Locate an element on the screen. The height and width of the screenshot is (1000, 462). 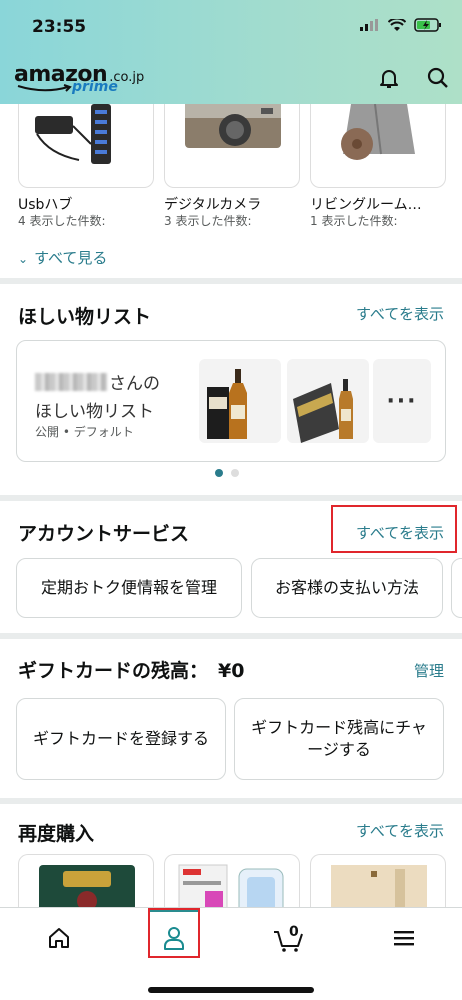
status-icons is located at coordinates (401, 25).